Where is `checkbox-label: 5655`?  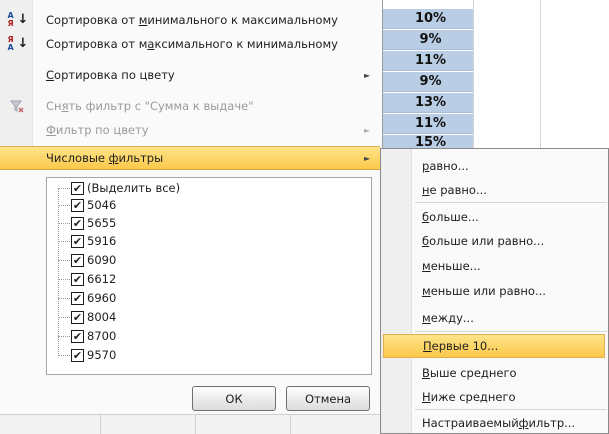 checkbox-label: 5655 is located at coordinates (102, 223).